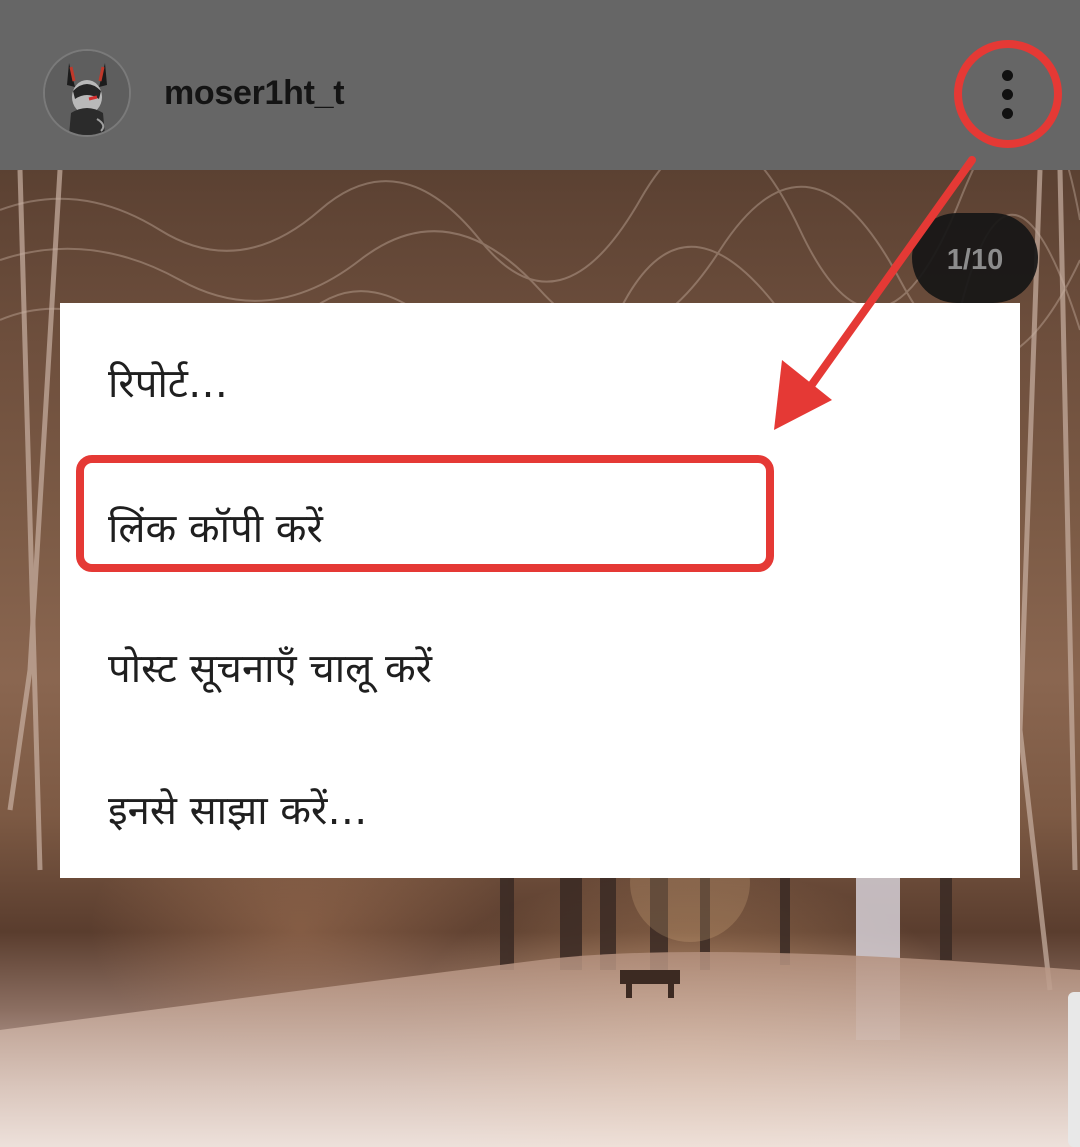  I want to click on scrollbar-thumb, so click(1074, 1069).